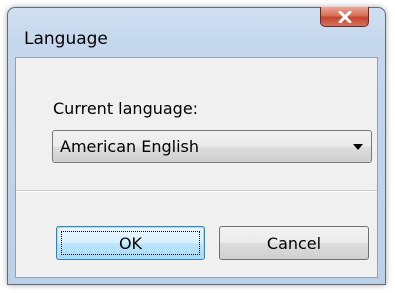 The image size is (395, 293). I want to click on close-button, so click(344, 17).